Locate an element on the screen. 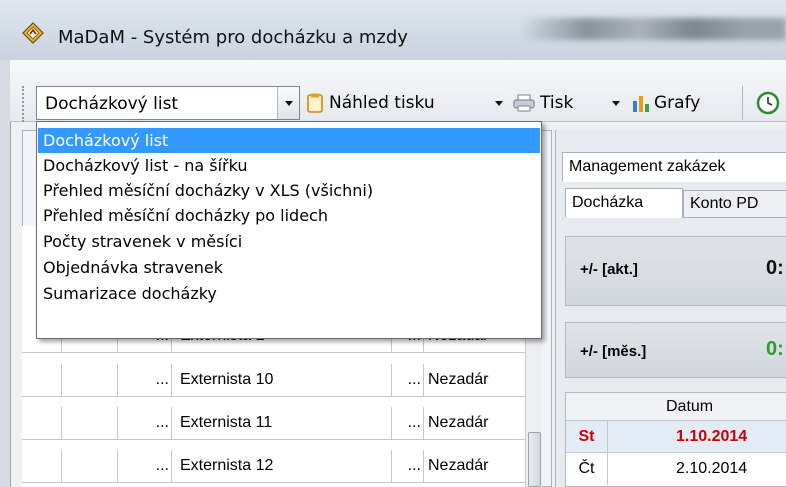  tab-dochazka: Docházka is located at coordinates (624, 203).